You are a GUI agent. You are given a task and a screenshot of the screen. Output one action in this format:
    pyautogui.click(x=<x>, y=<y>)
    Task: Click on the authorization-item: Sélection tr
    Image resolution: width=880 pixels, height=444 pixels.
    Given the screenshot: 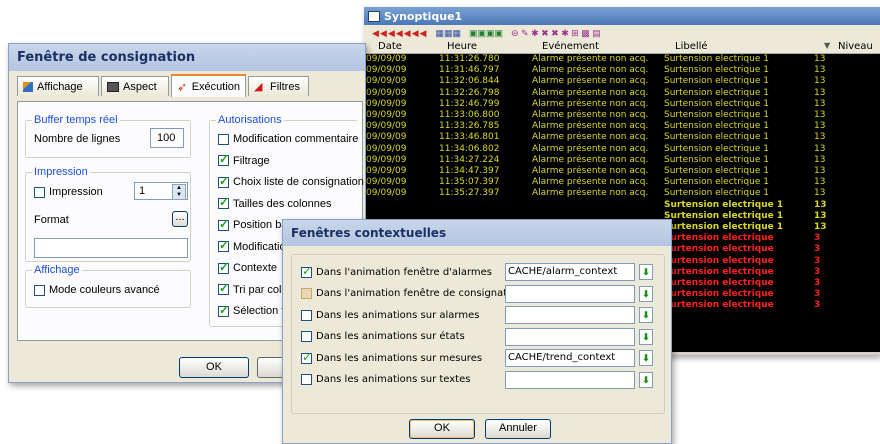 What is the action you would take?
    pyautogui.click(x=253, y=310)
    